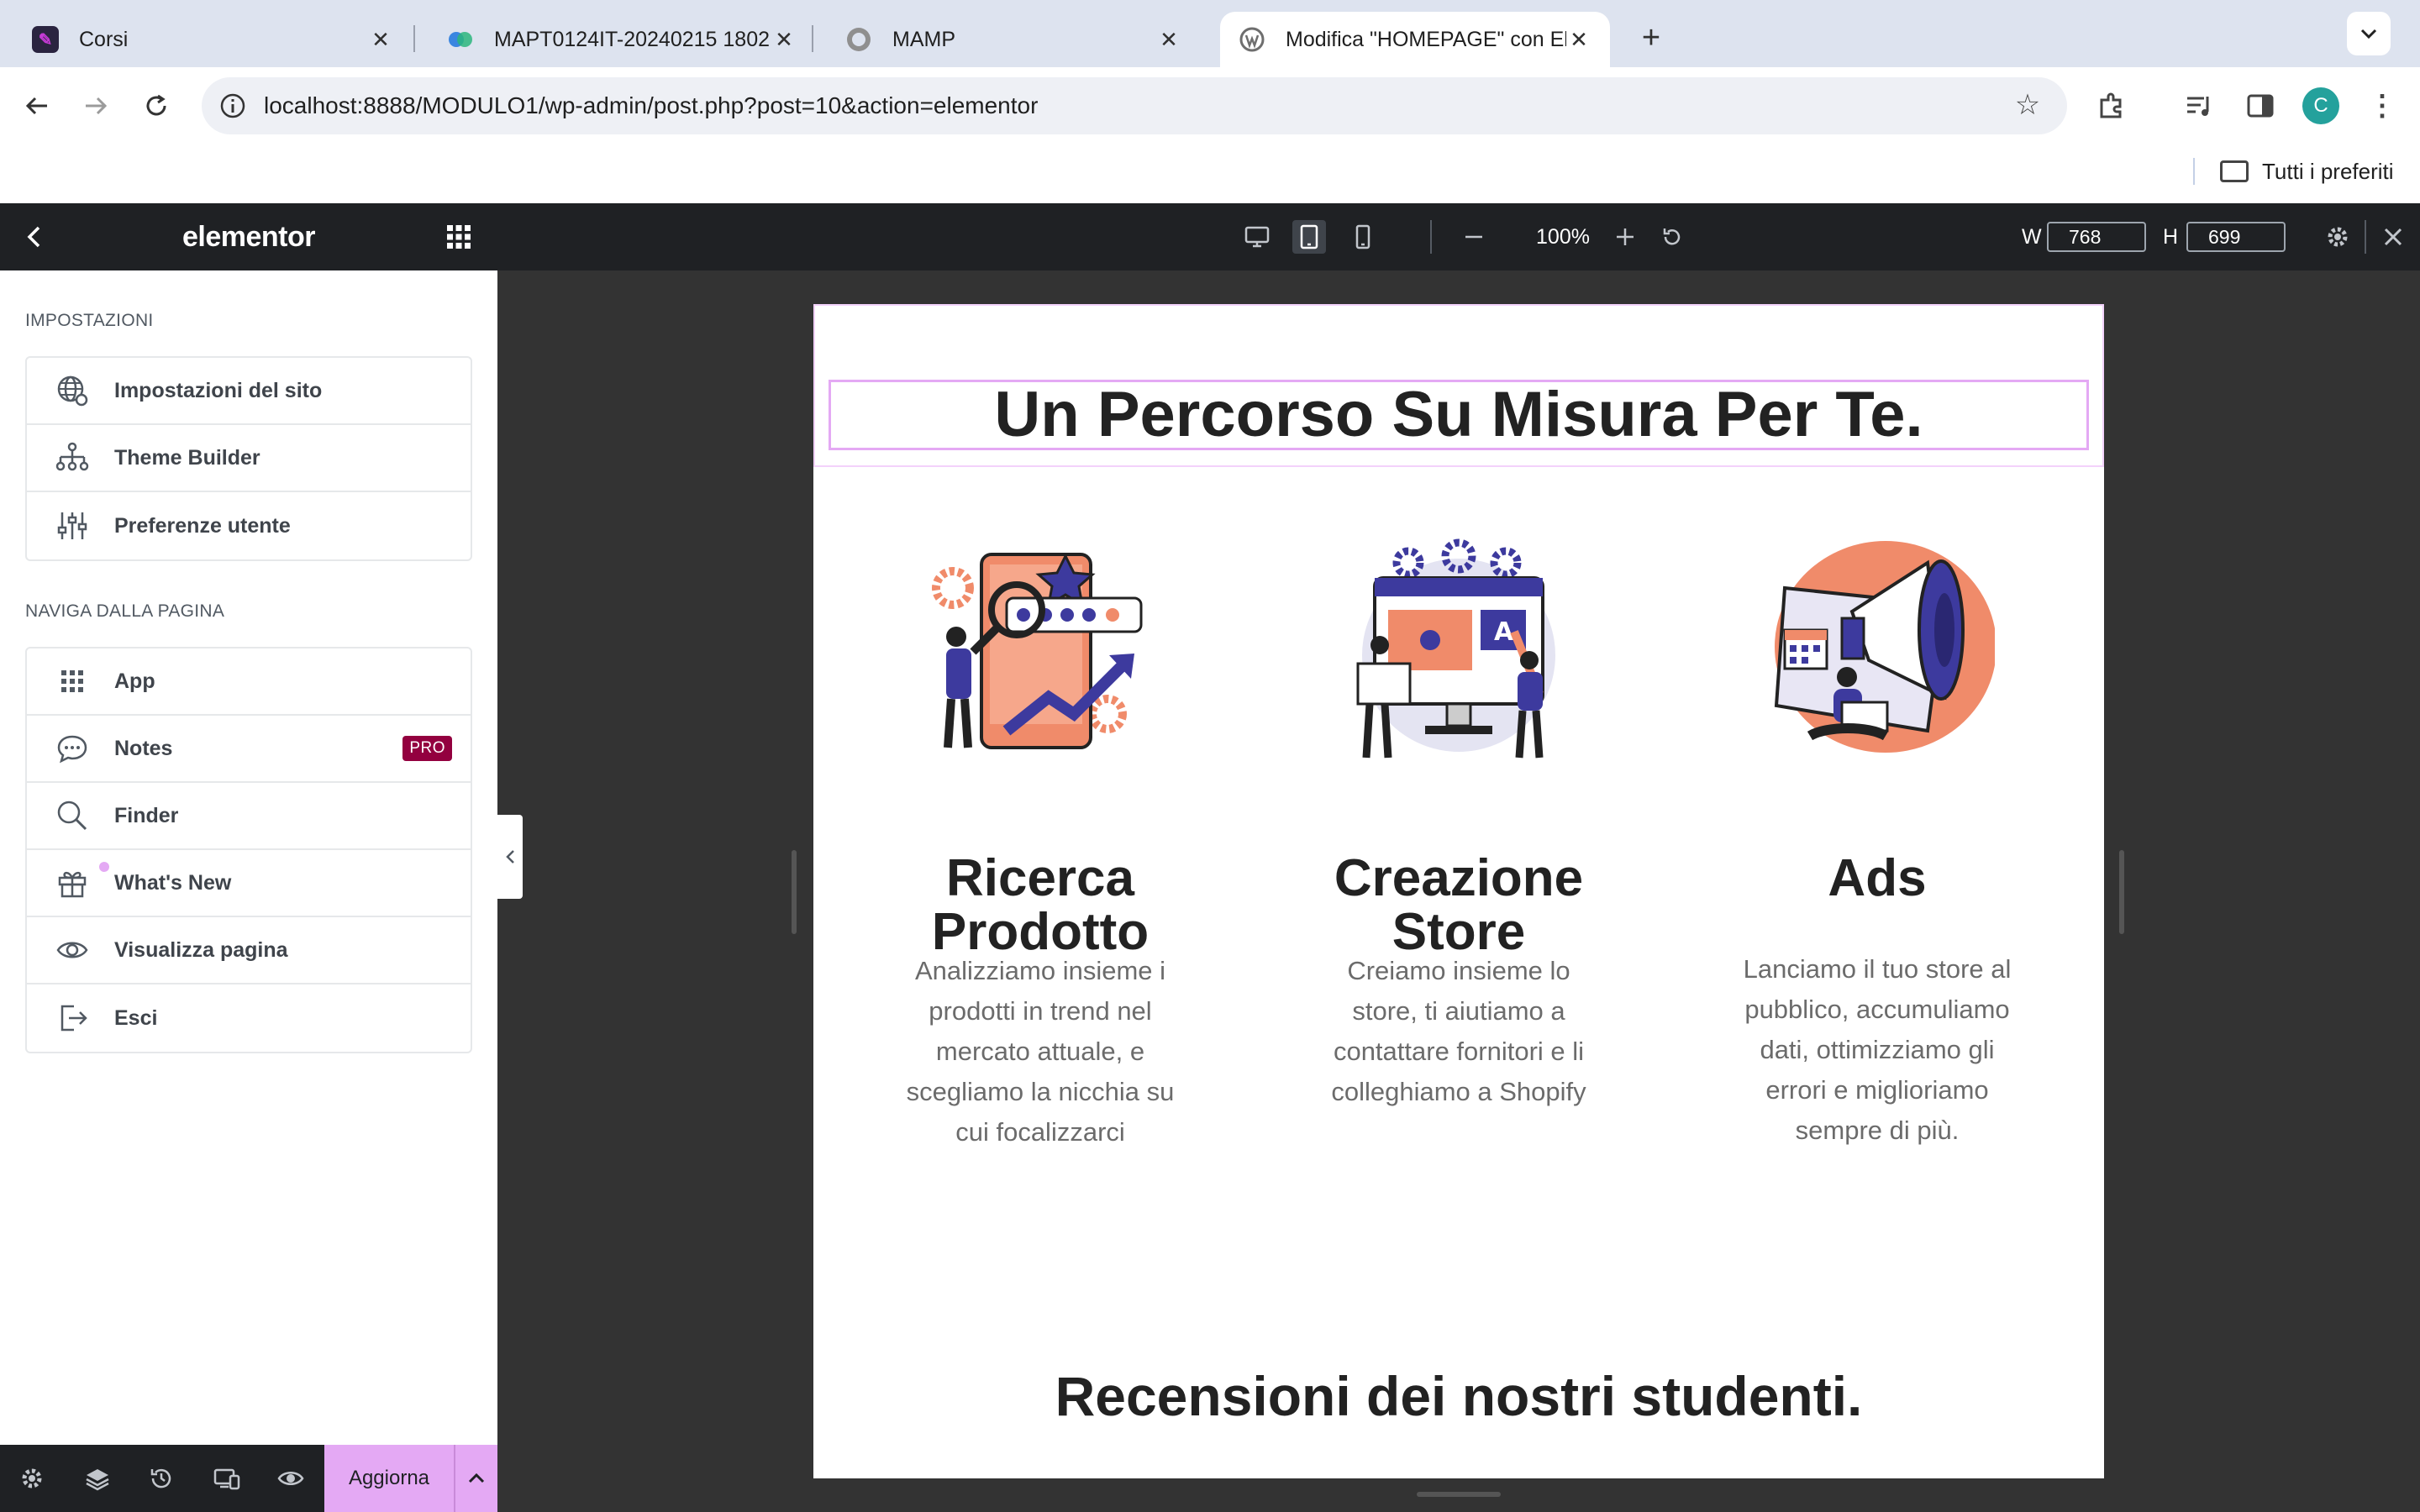 The height and width of the screenshot is (1512, 2420). Describe the element at coordinates (36, 105) in the screenshot. I see `back-button` at that location.